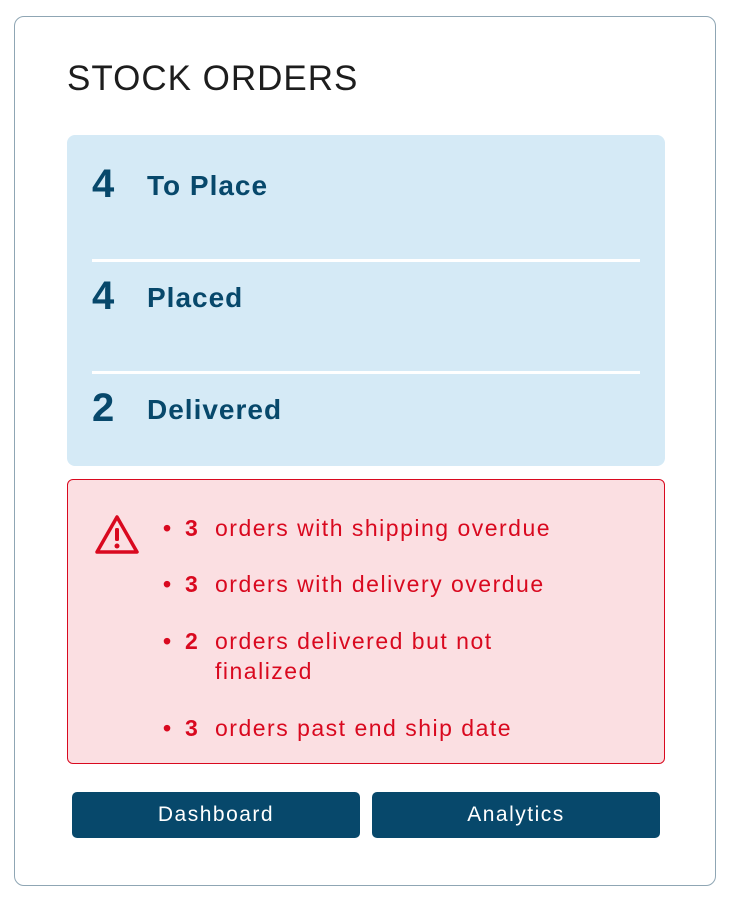 This screenshot has width=736, height=908. Describe the element at coordinates (117, 534) in the screenshot. I see `warning-triangle-icon` at that location.